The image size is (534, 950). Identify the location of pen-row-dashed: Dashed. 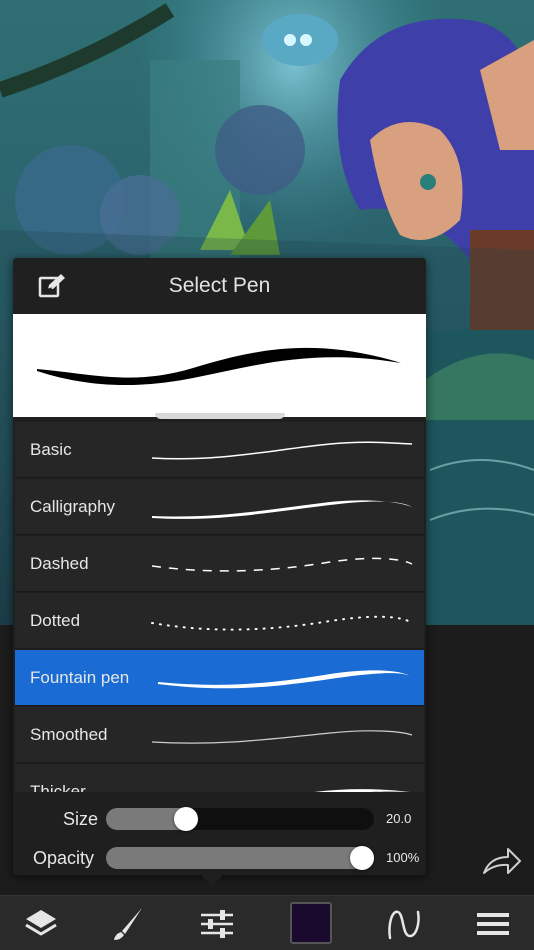
(219, 564).